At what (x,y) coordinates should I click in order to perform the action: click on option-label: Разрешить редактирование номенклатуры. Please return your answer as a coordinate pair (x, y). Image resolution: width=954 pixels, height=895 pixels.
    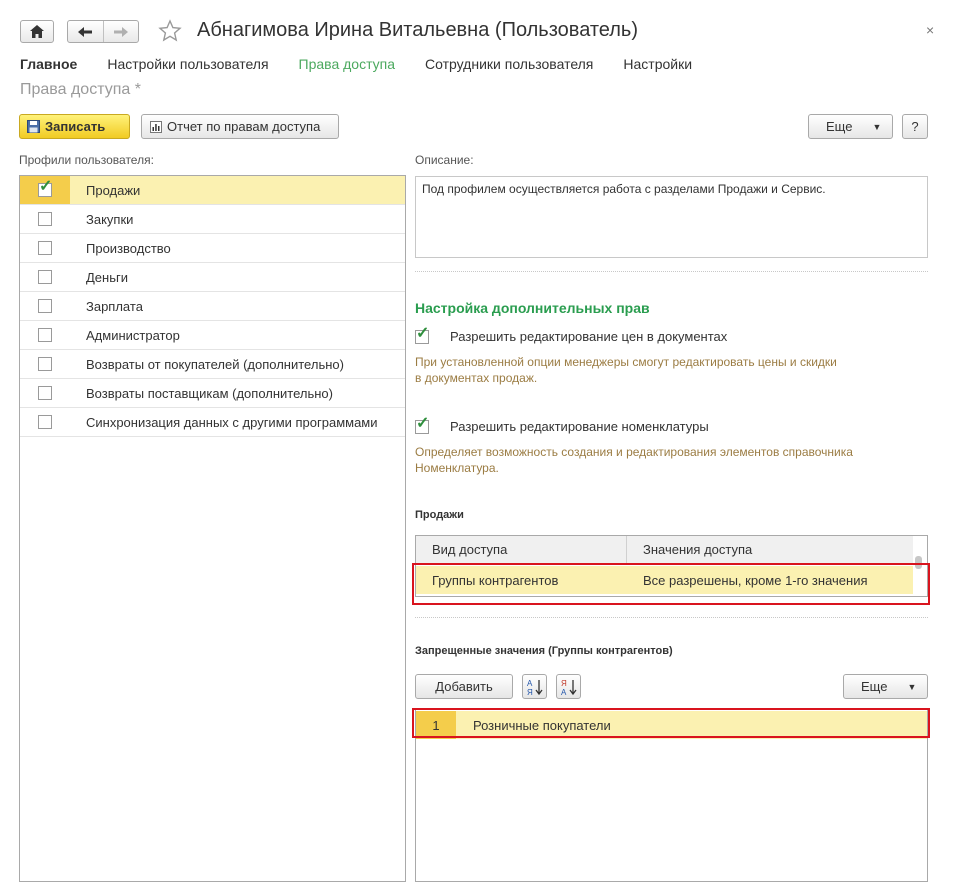
    Looking at the image, I should click on (579, 426).